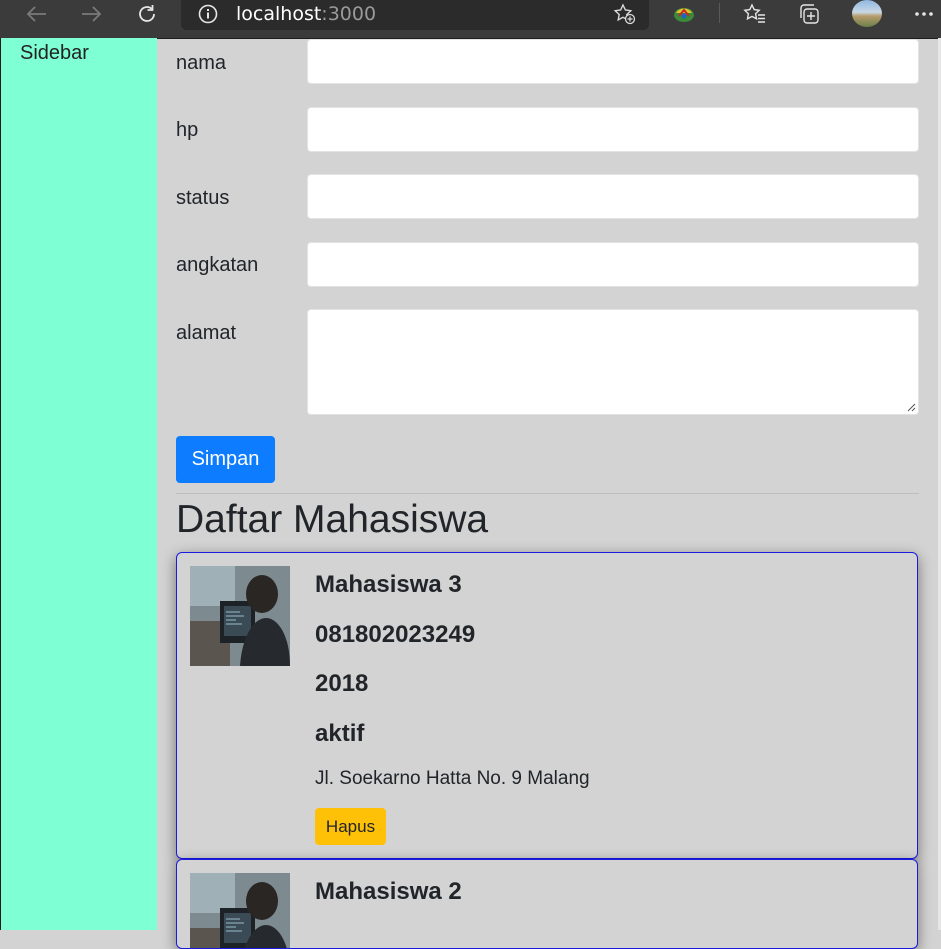 Image resolution: width=941 pixels, height=949 pixels. Describe the element at coordinates (342, 683) in the screenshot. I see `card-angkatan: 2018` at that location.